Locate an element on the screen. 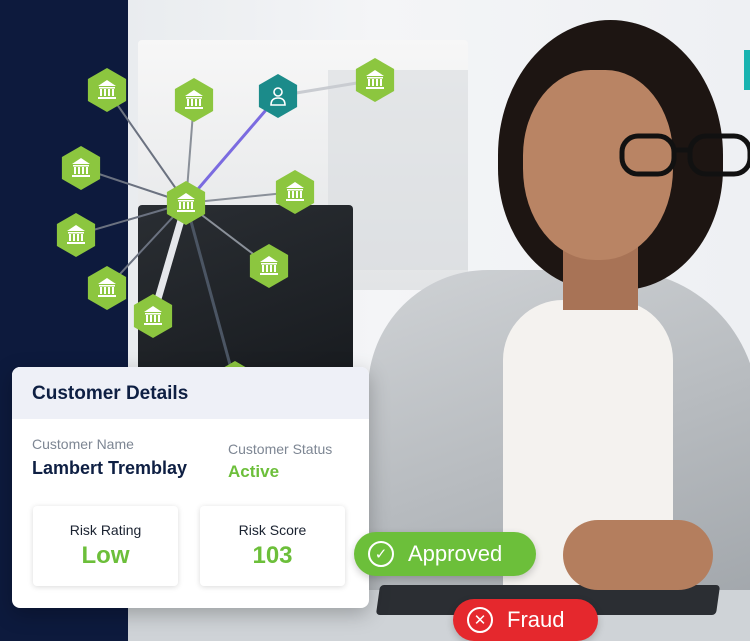 This screenshot has width=750, height=641. x-circle-icon: ✕ is located at coordinates (480, 620).